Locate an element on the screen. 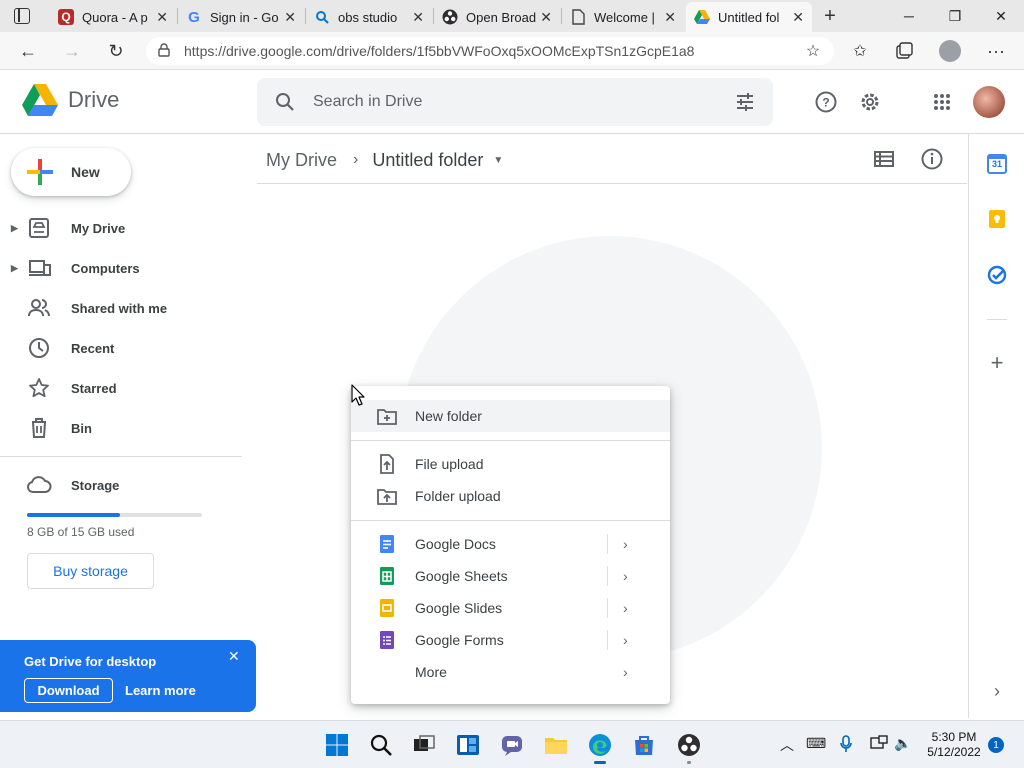 This screenshot has height=768, width=1024. window-close-button: ✕ is located at coordinates (1001, 16).